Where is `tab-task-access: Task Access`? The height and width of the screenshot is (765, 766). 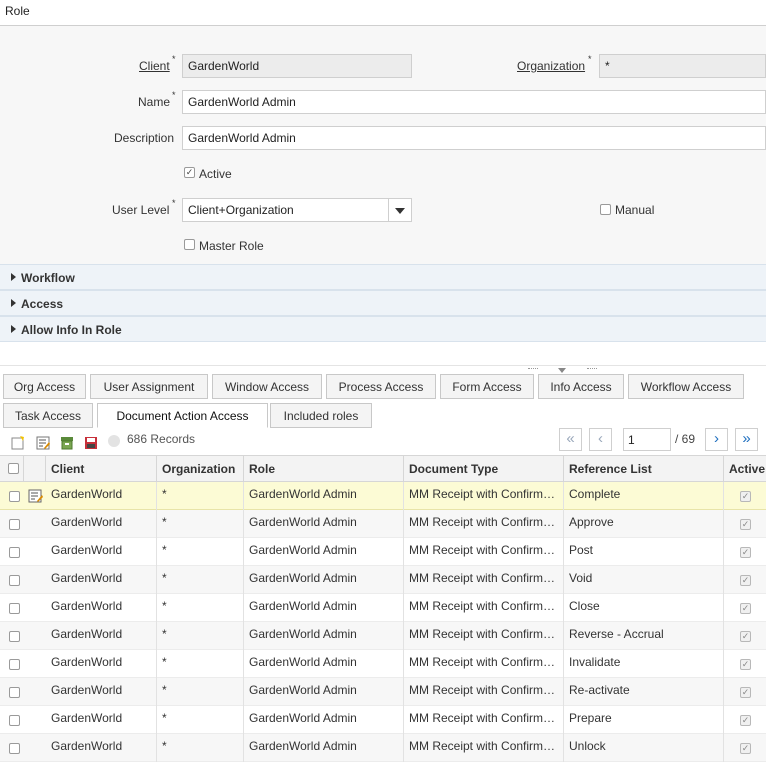 tab-task-access: Task Access is located at coordinates (48, 415).